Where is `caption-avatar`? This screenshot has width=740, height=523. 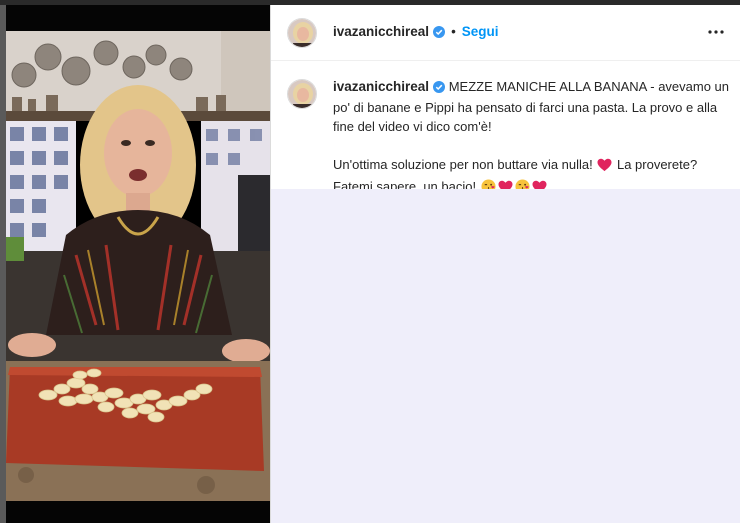 caption-avatar is located at coordinates (302, 94).